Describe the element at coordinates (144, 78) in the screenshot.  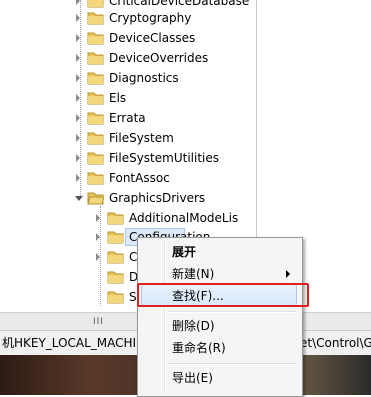
I see `tree-node-label: Diagnostics` at that location.